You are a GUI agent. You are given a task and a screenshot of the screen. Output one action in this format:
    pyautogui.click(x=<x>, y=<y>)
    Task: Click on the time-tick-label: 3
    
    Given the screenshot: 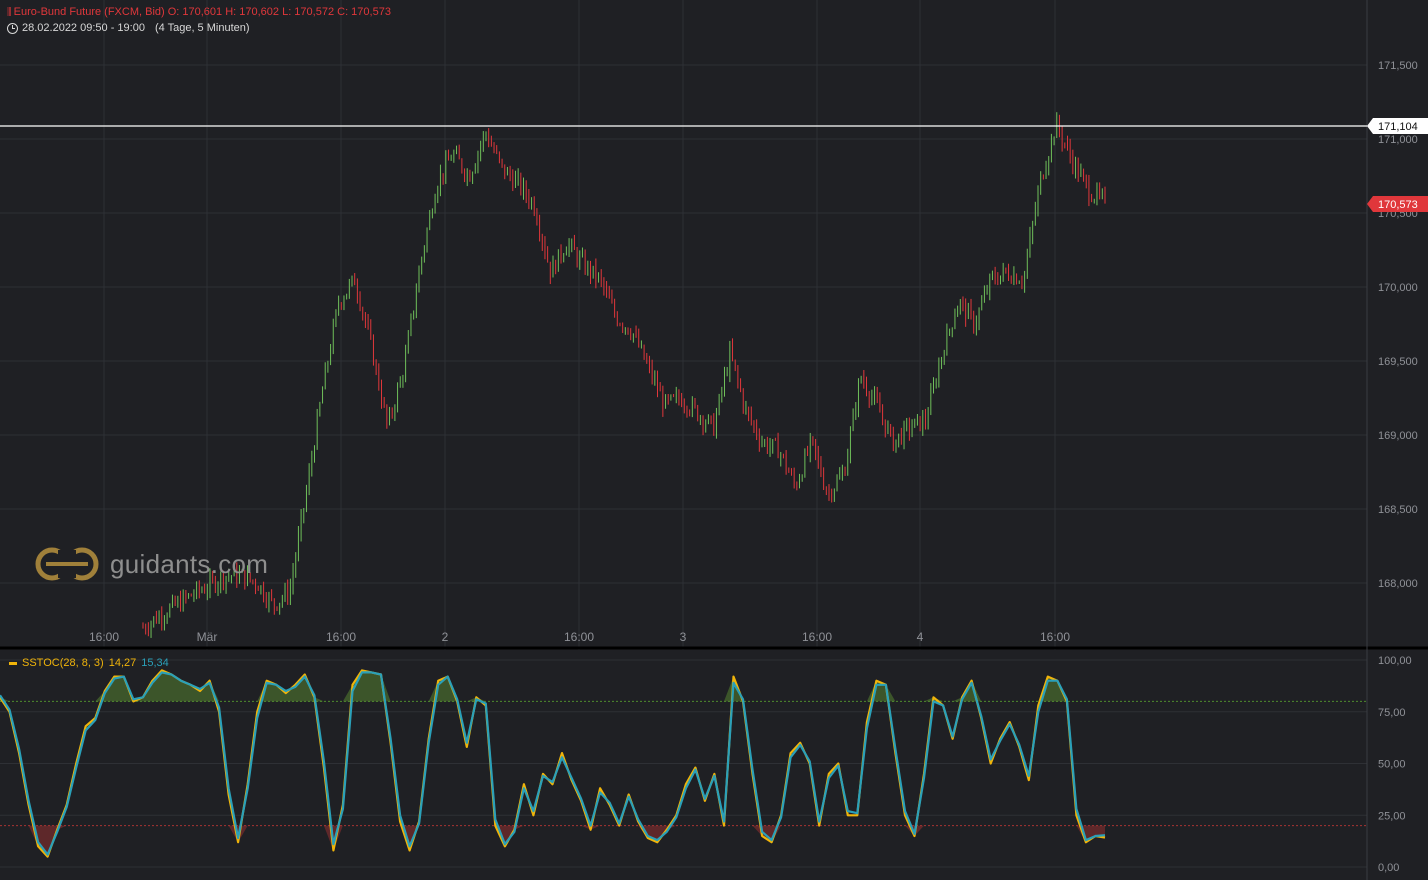 What is the action you would take?
    pyautogui.click(x=683, y=637)
    